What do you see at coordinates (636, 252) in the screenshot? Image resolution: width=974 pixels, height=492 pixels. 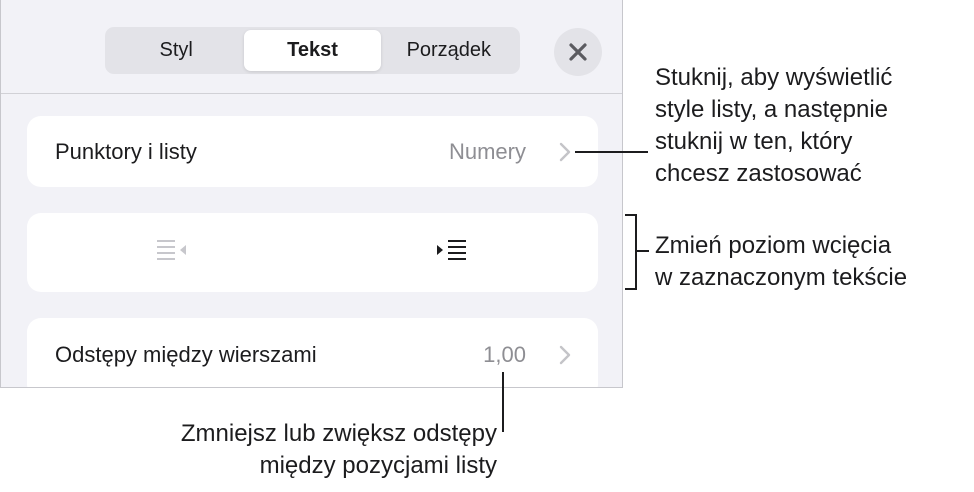 I see `callout-bracket-indent-vertical` at bounding box center [636, 252].